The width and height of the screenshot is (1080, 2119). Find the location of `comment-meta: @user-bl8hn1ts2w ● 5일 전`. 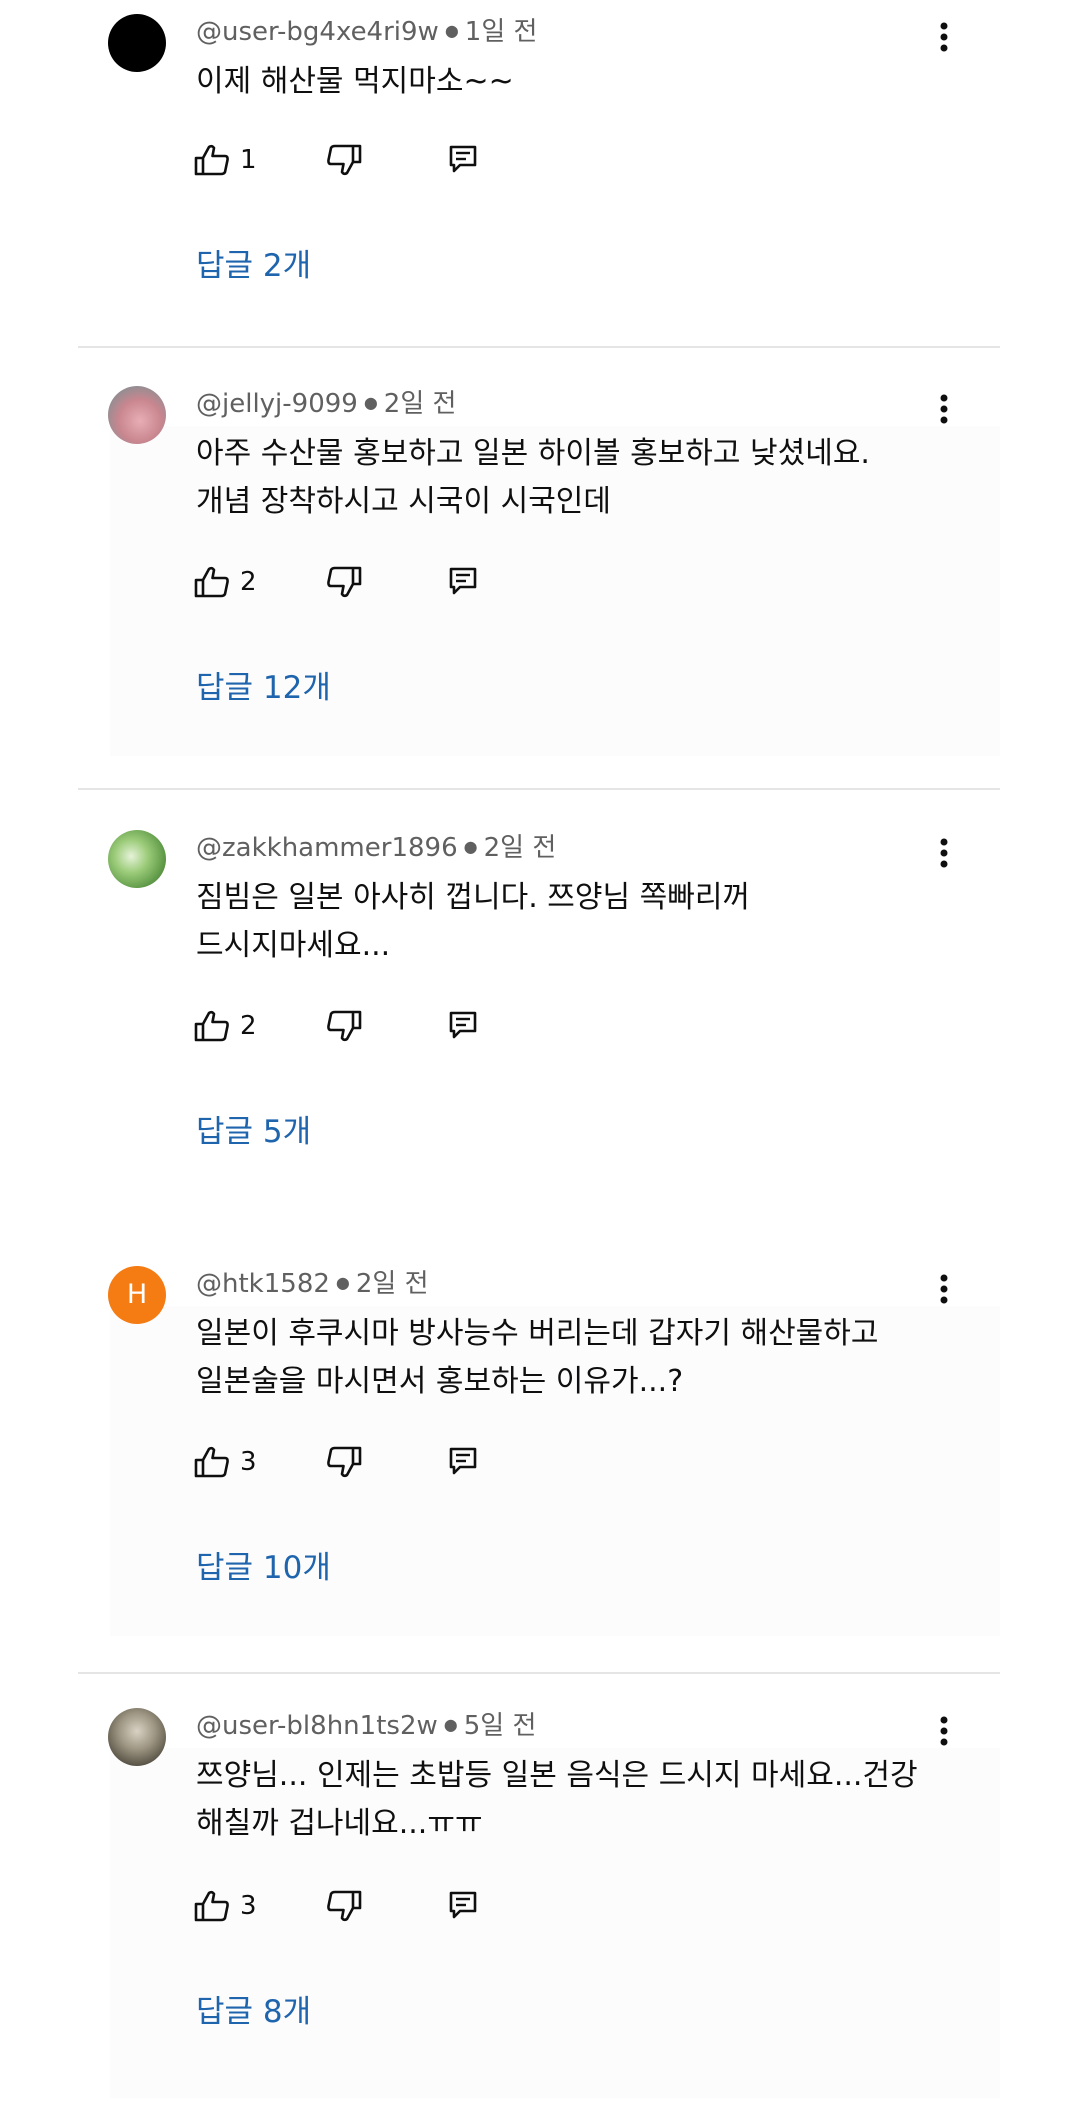

comment-meta: @user-bl8hn1ts2w ● 5일 전 is located at coordinates (366, 1725).